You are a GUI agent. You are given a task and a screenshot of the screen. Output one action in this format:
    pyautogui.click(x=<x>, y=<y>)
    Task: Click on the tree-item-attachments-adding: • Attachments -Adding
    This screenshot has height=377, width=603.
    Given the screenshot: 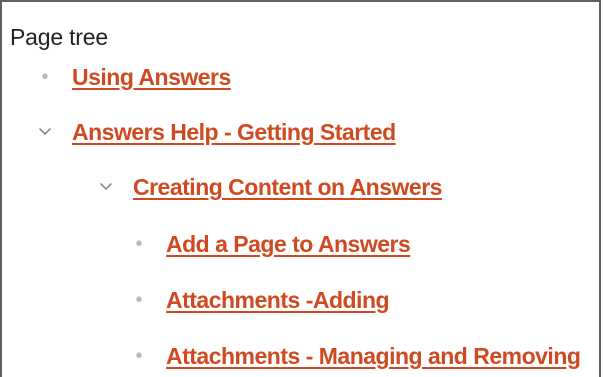 What is the action you would take?
    pyautogui.click(x=260, y=300)
    